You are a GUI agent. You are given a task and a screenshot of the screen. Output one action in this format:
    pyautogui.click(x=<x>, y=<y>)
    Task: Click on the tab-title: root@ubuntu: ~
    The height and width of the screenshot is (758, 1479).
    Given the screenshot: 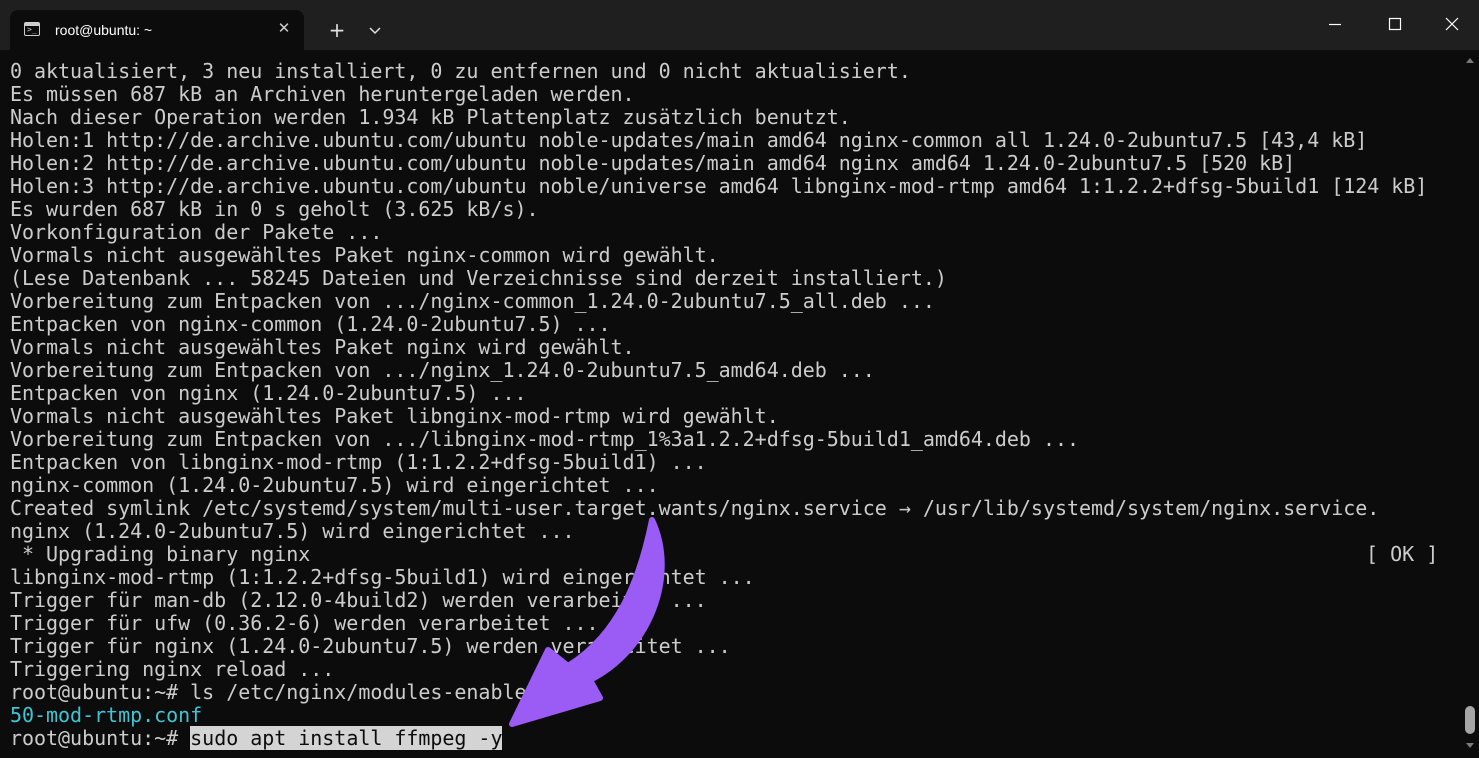 What is the action you would take?
    pyautogui.click(x=104, y=30)
    